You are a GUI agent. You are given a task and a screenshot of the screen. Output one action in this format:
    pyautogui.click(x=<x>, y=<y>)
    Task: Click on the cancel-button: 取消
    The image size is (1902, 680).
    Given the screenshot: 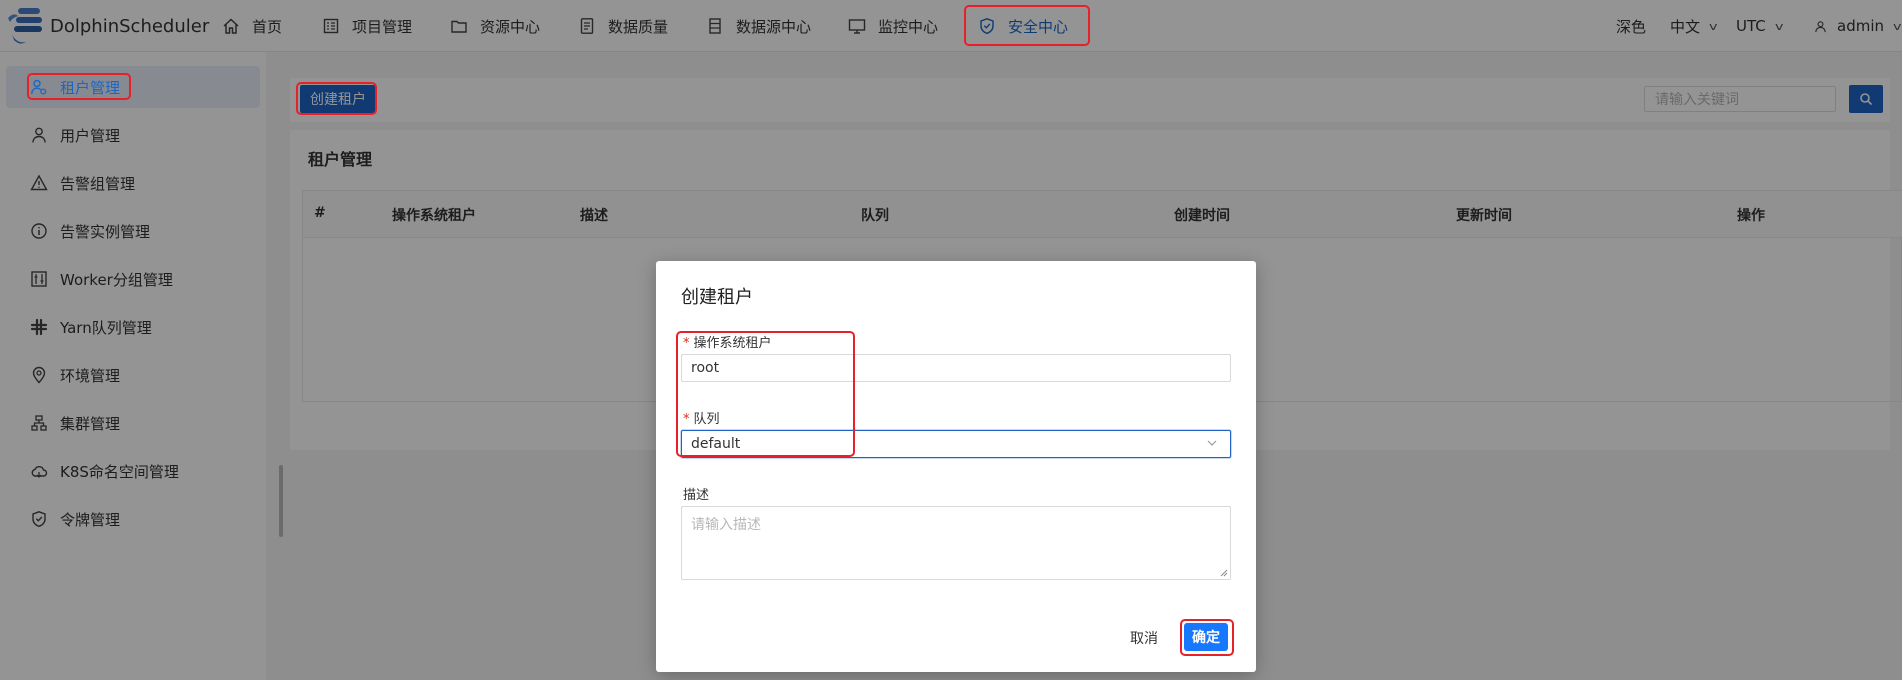 What is the action you would take?
    pyautogui.click(x=1144, y=638)
    